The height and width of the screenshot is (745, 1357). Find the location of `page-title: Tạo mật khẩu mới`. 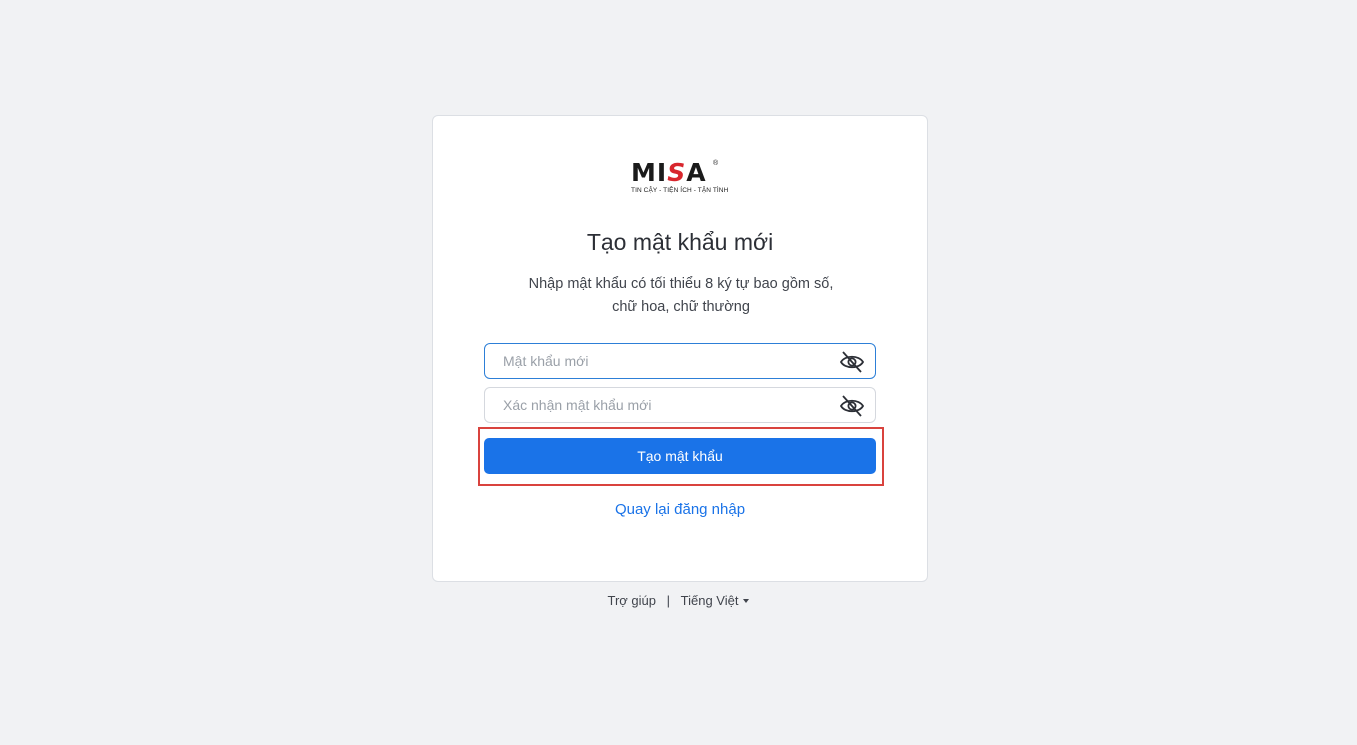

page-title: Tạo mật khẩu mới is located at coordinates (680, 242).